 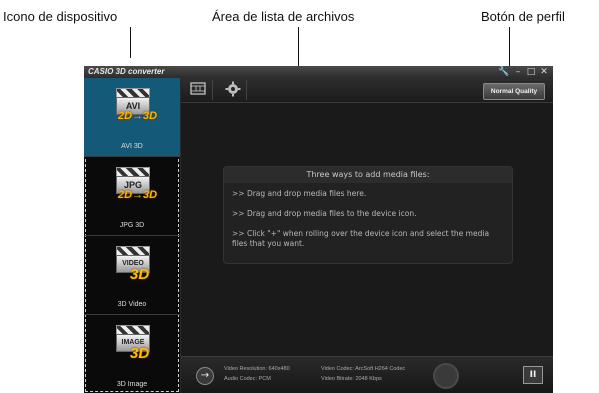 What do you see at coordinates (446, 376) in the screenshot?
I see `film-reel-icon` at bounding box center [446, 376].